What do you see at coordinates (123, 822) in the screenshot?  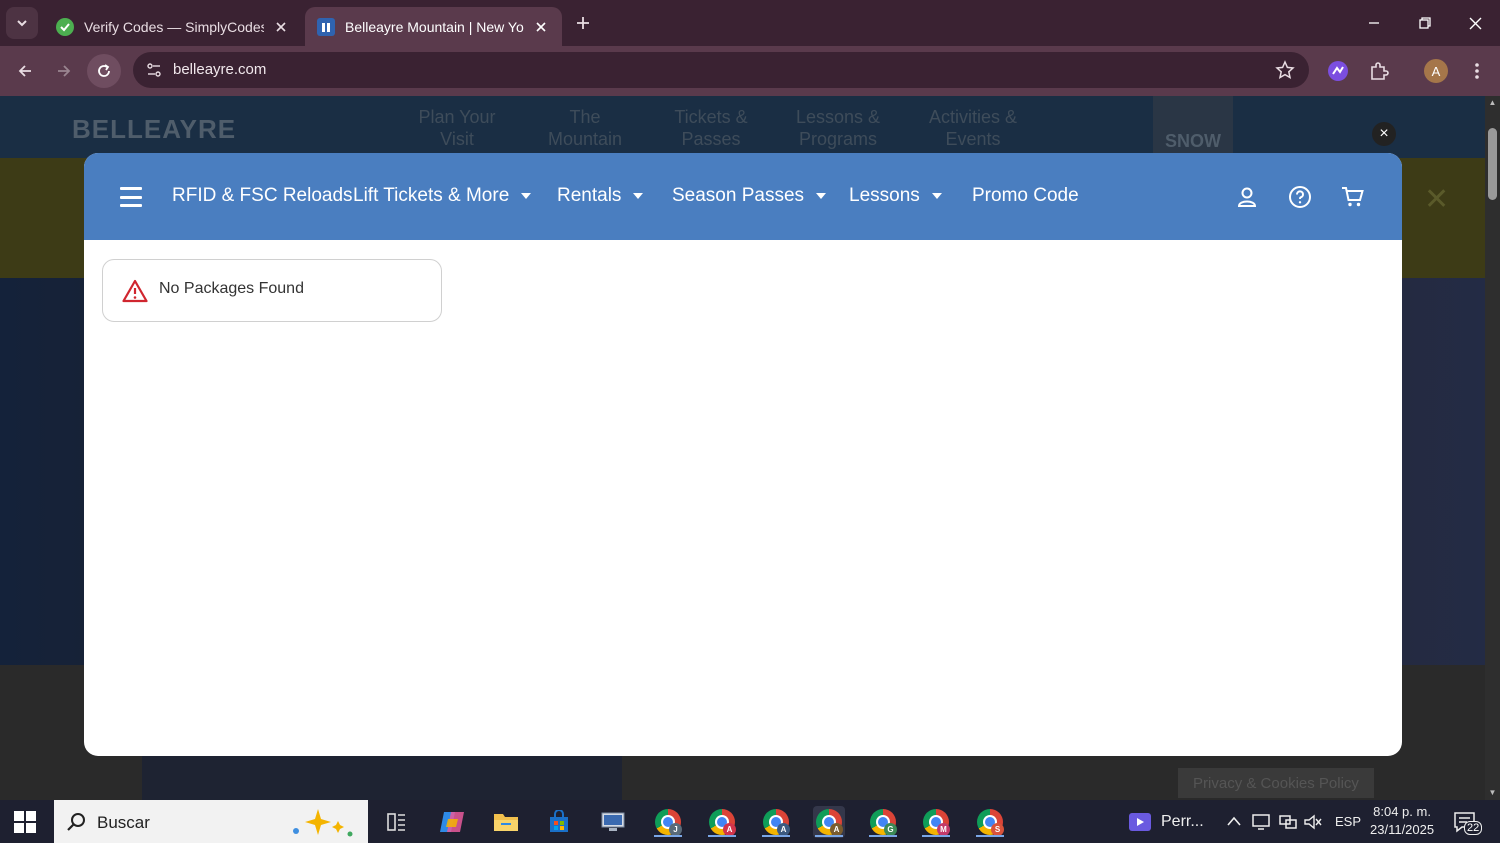 I see `search-placeholder: Buscar` at bounding box center [123, 822].